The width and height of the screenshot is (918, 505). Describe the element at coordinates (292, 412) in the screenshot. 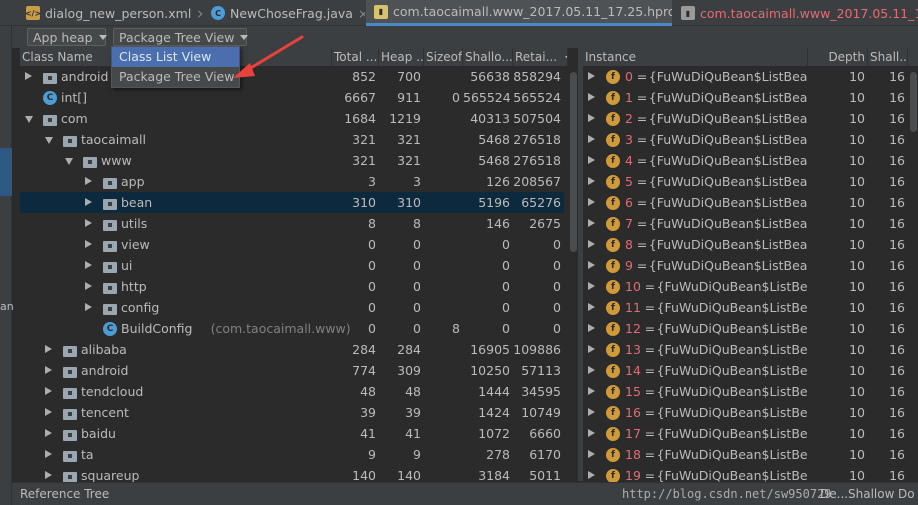

I see `tree-row-tencent: tencent 39 39 1424 10749` at that location.